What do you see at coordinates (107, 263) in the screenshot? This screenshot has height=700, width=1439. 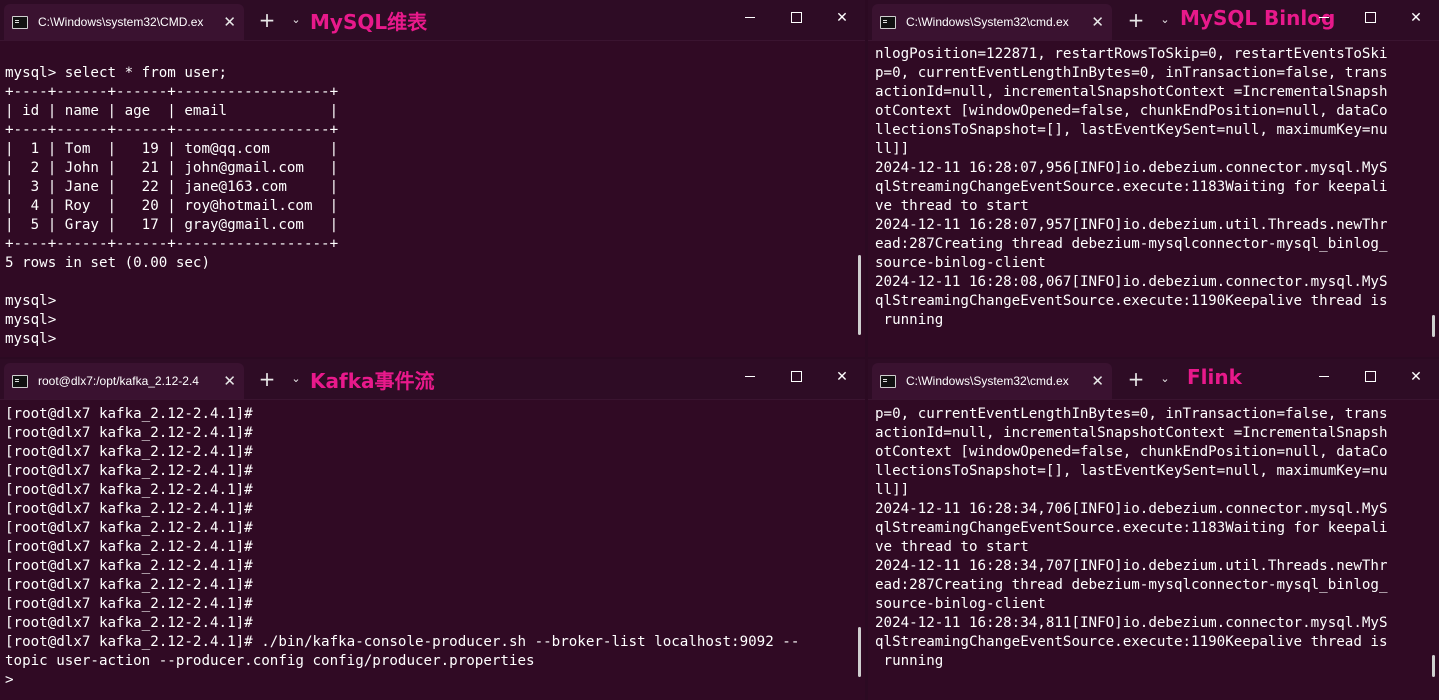 I see `console-line: 5 rows in set (0.00 sec)` at bounding box center [107, 263].